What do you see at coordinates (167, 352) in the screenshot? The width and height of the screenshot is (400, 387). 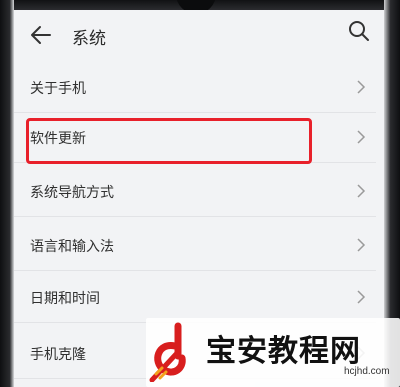 I see `watermark-logo-icon` at bounding box center [167, 352].